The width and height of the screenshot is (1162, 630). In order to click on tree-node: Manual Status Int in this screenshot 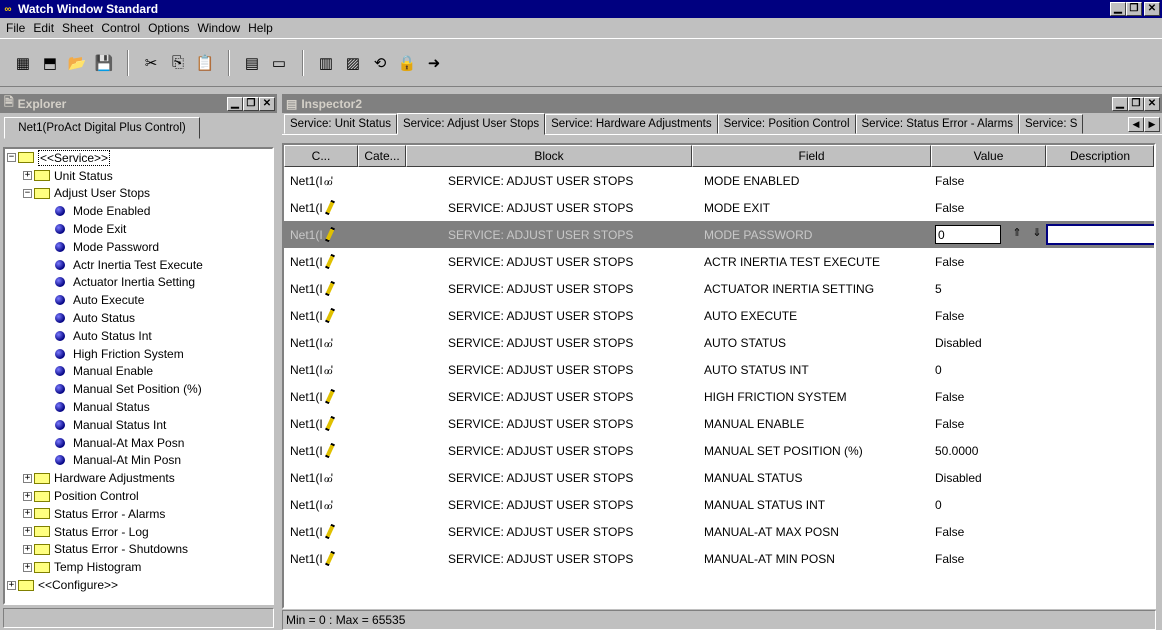, I will do `click(138, 425)`.